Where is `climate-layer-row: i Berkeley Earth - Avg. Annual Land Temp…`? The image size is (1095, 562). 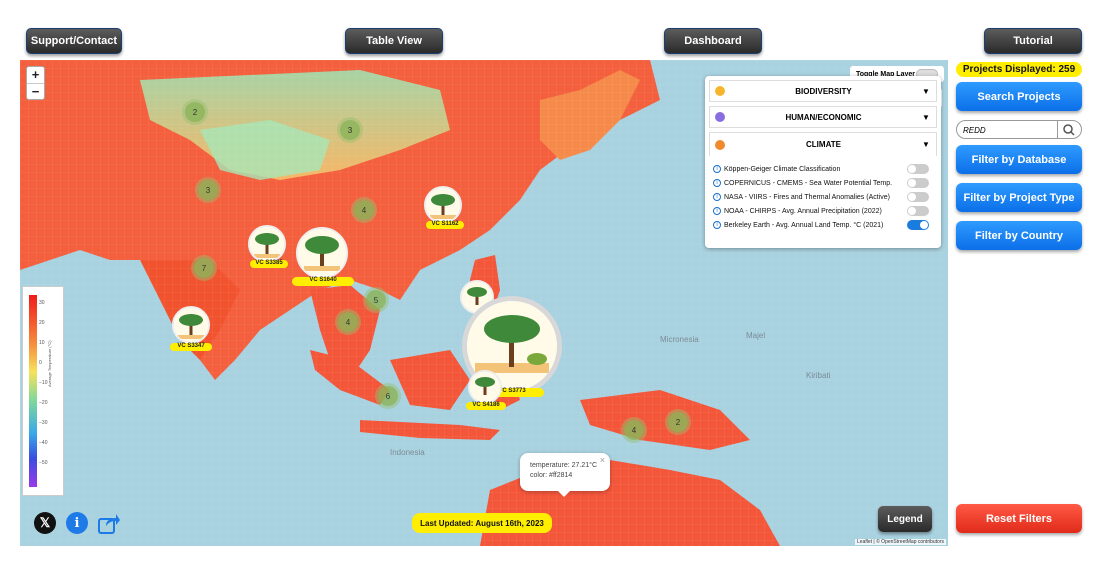
climate-layer-row: i Berkeley Earth - Avg. Annual Land Temp… is located at coordinates (823, 225).